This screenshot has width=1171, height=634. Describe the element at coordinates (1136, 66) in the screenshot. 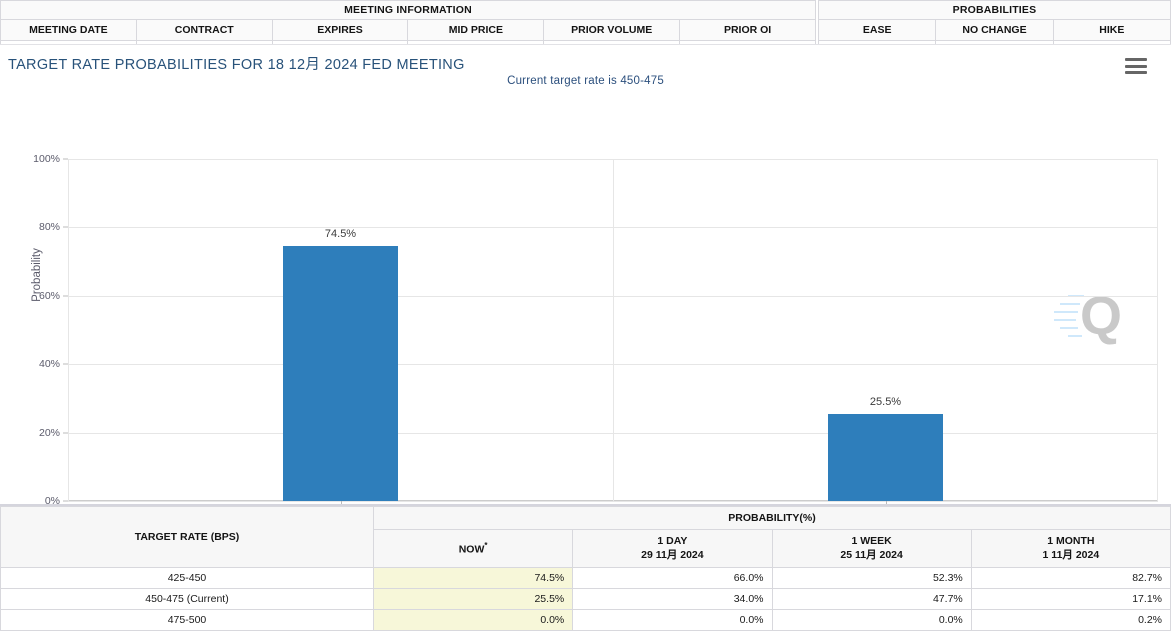

I see `hamburger-menu-icon` at that location.